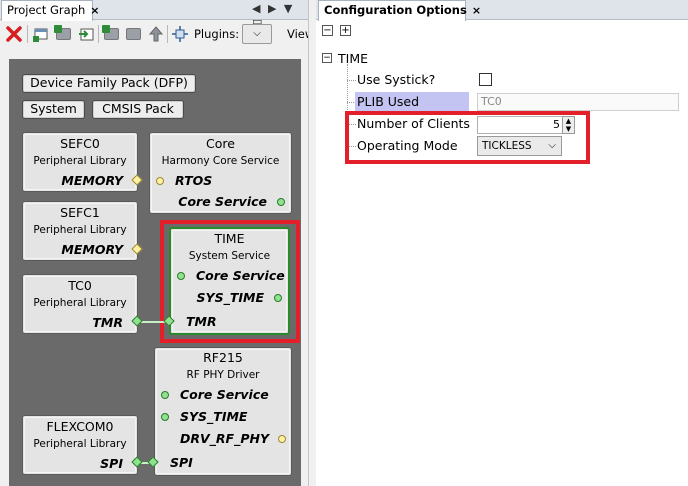 This screenshot has height=486, width=688. I want to click on plugins-dropdown: ⌵, so click(257, 34).